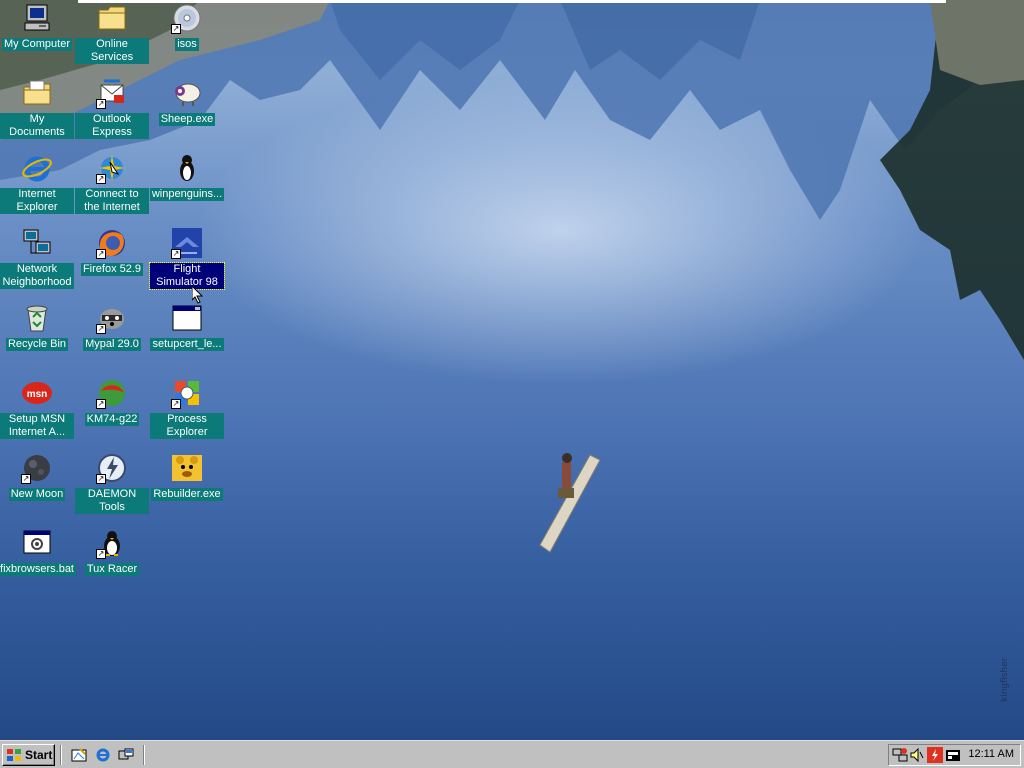 The width and height of the screenshot is (1024, 768). I want to click on volume-icon, so click(917, 755).